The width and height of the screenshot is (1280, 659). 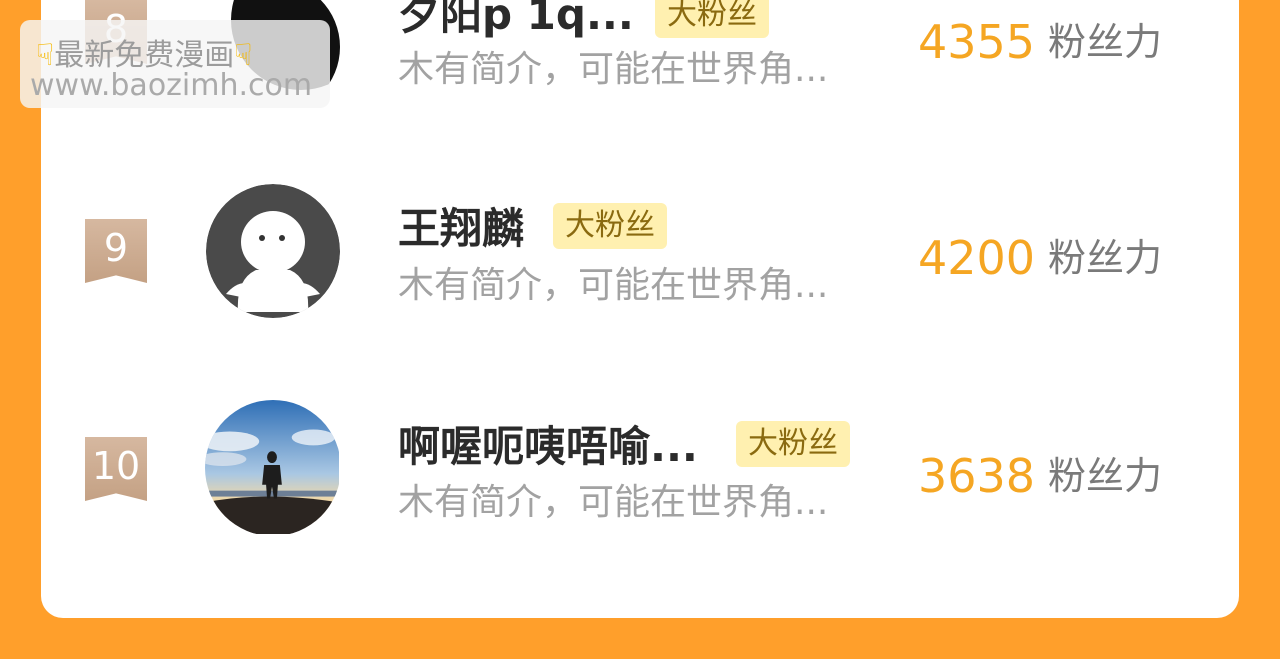 I want to click on watermark-url: www.baozimh.com, so click(x=171, y=85).